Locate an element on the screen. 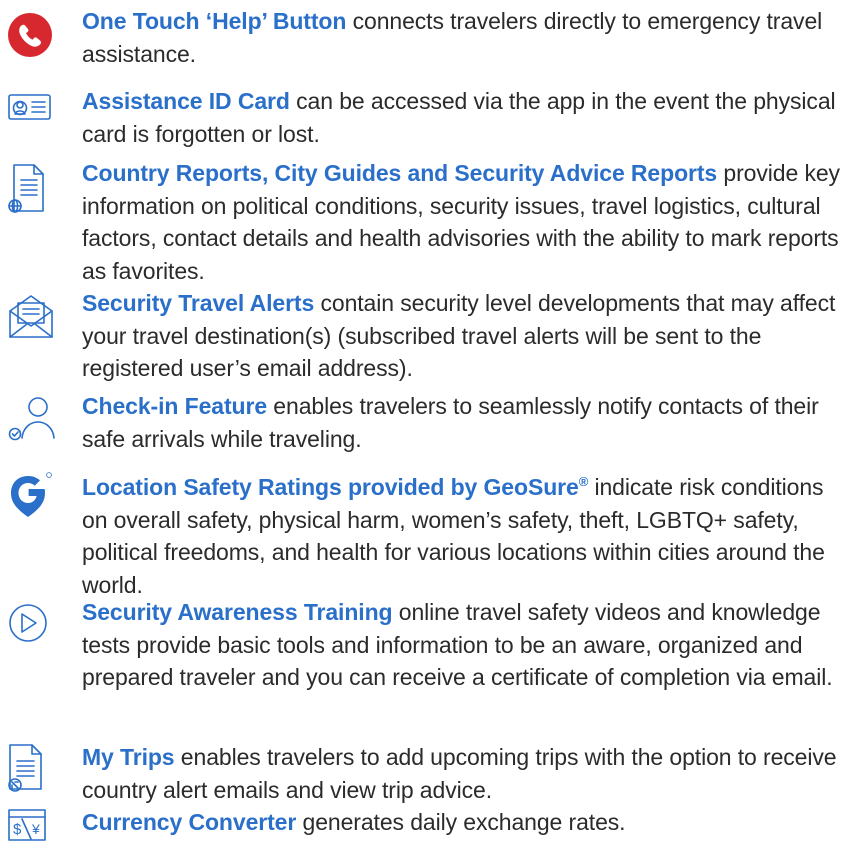 The image size is (844, 862). feature-title: My Trips is located at coordinates (128, 757).